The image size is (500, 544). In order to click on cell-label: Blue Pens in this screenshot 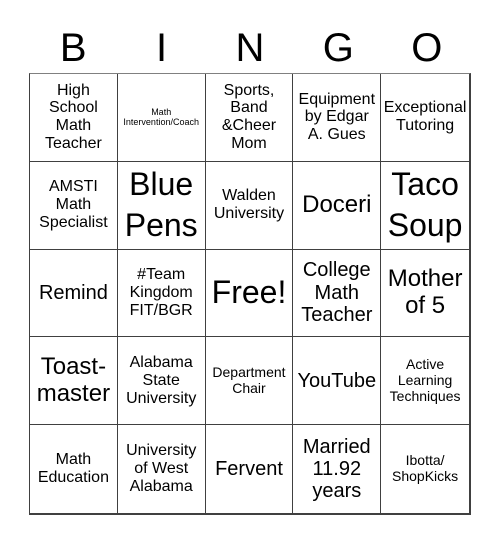, I will do `click(161, 204)`.